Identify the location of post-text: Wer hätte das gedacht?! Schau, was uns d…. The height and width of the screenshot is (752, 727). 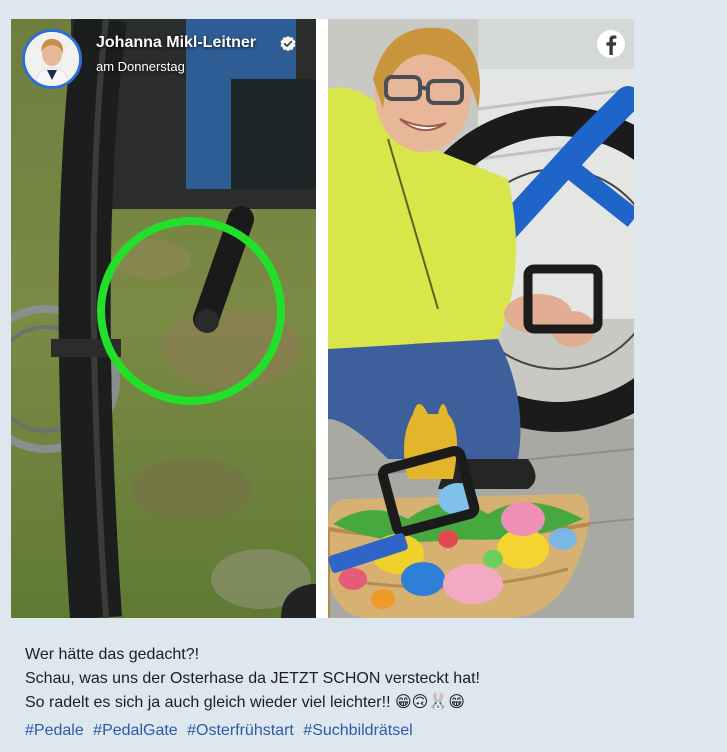
(365, 679).